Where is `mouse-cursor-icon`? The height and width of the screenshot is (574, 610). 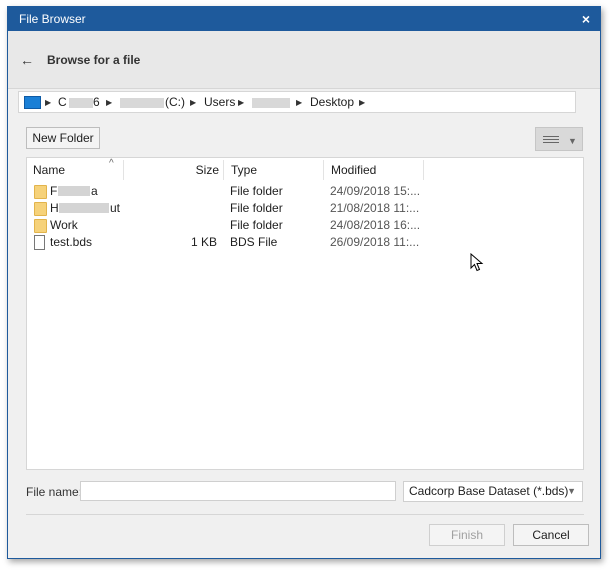
mouse-cursor-icon is located at coordinates (477, 262).